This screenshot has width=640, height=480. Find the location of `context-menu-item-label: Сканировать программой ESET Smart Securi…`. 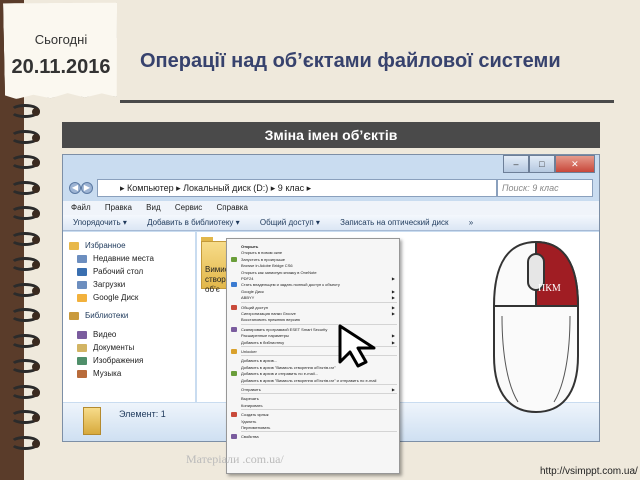

context-menu-item-label: Сканировать программой ESET Smart Securi… is located at coordinates (284, 329).